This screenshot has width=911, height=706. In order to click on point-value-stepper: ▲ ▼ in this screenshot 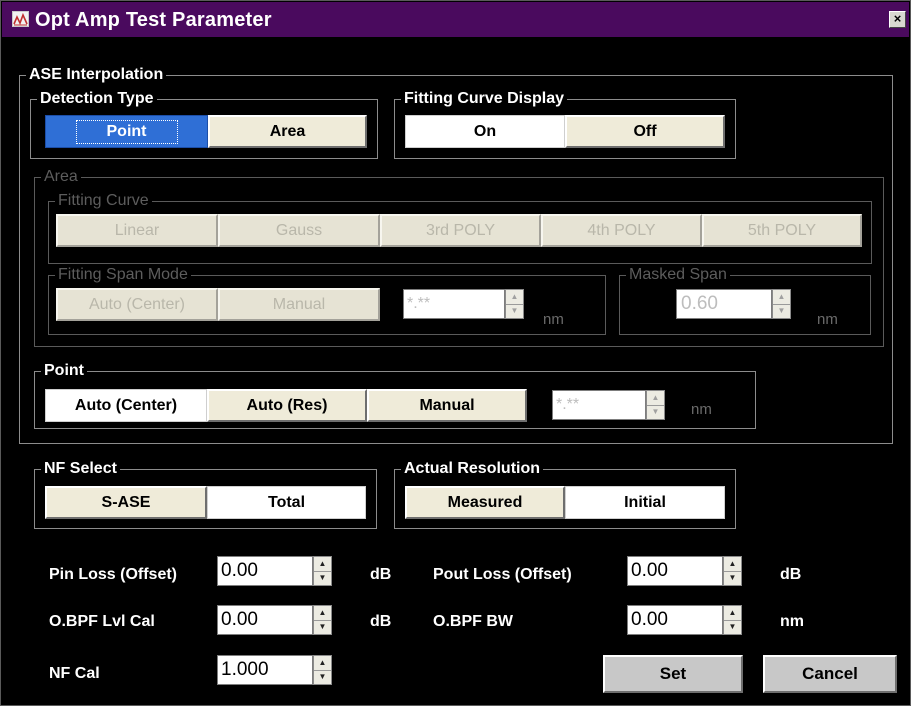, I will do `click(655, 405)`.